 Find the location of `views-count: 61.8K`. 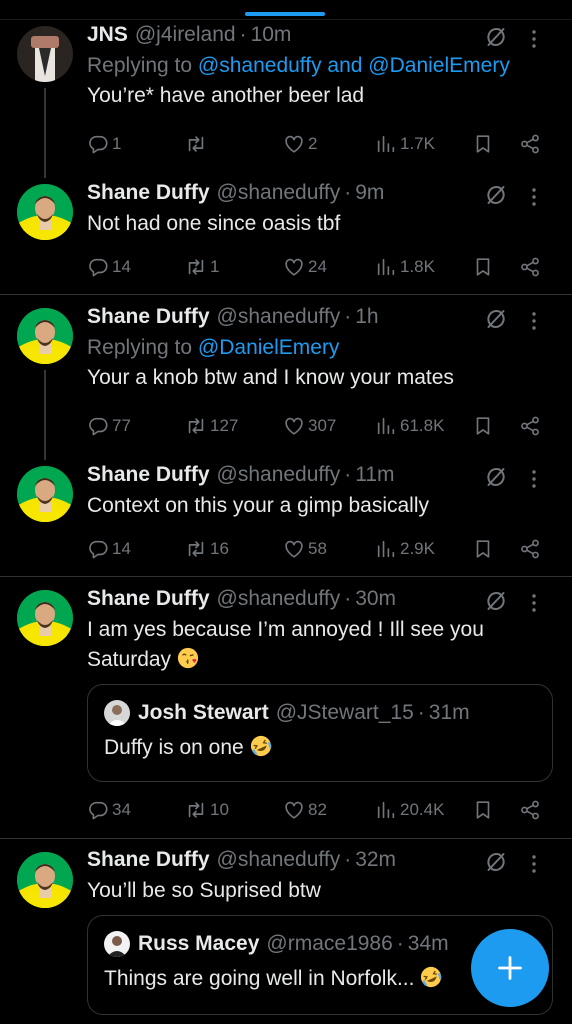

views-count: 61.8K is located at coordinates (422, 425).